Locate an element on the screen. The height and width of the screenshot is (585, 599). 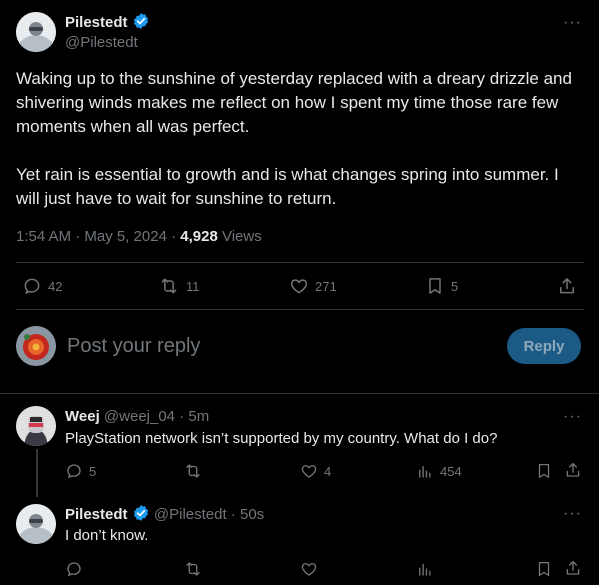
reply-author-name: Weej is located at coordinates (82, 416).